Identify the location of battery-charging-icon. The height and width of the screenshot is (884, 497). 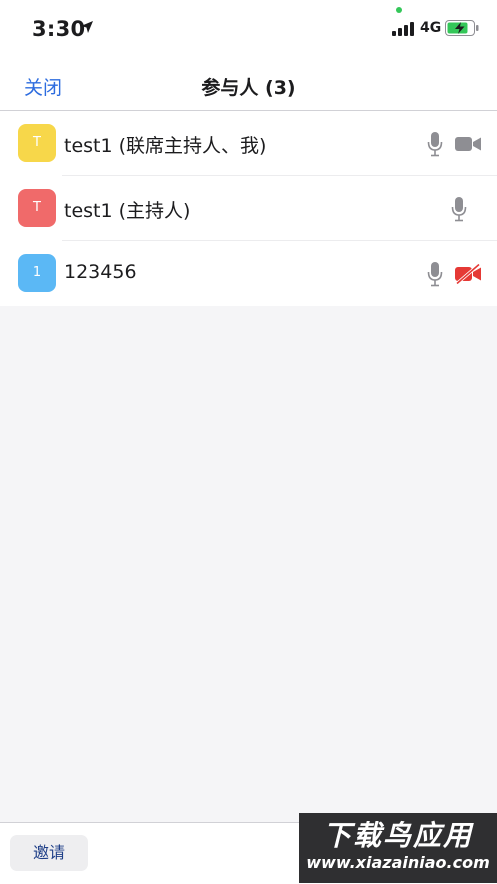
(462, 28).